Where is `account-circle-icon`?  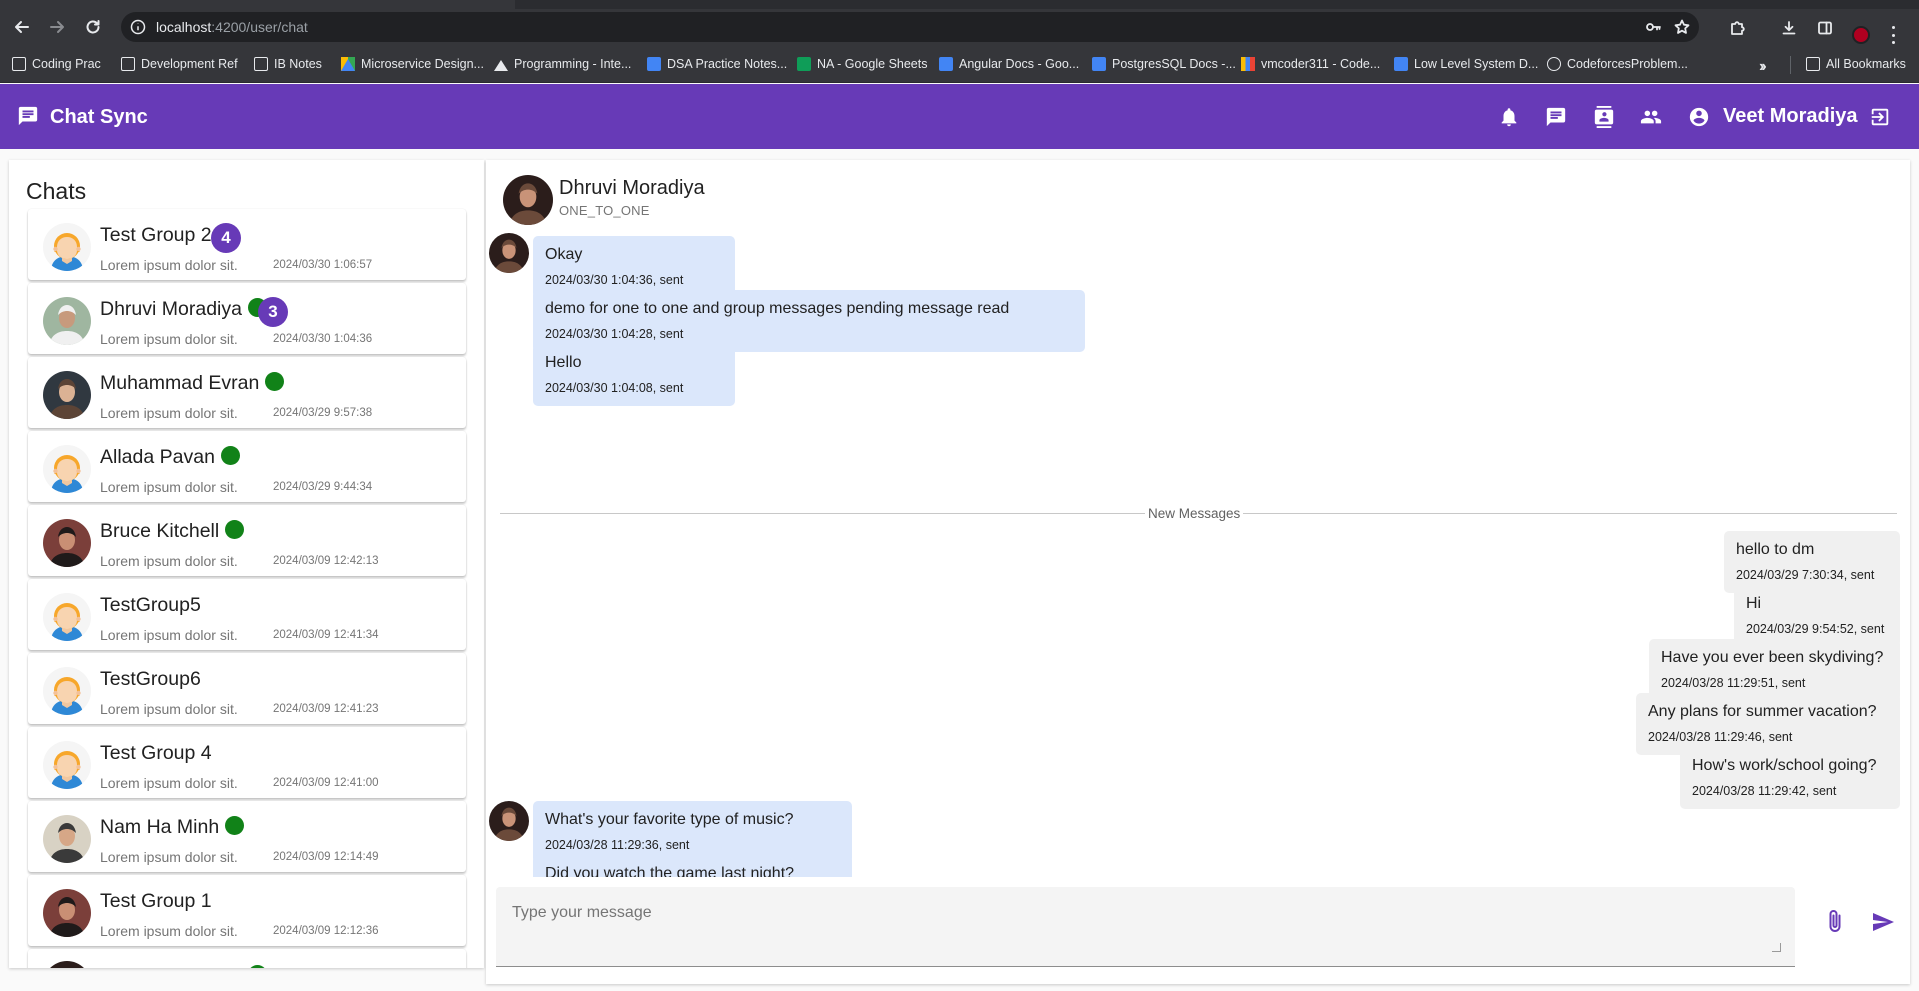
account-circle-icon is located at coordinates (1699, 117).